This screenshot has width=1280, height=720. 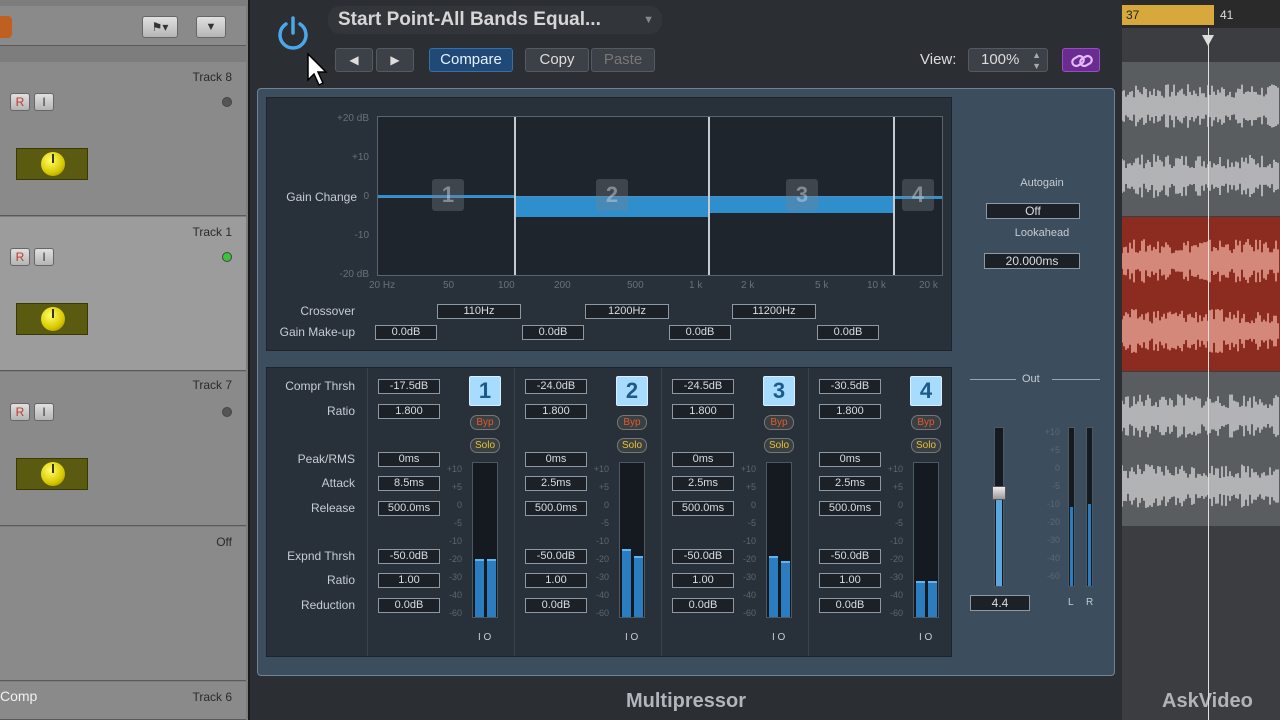 What do you see at coordinates (6, 27) in the screenshot?
I see `track-color-tab` at bounding box center [6, 27].